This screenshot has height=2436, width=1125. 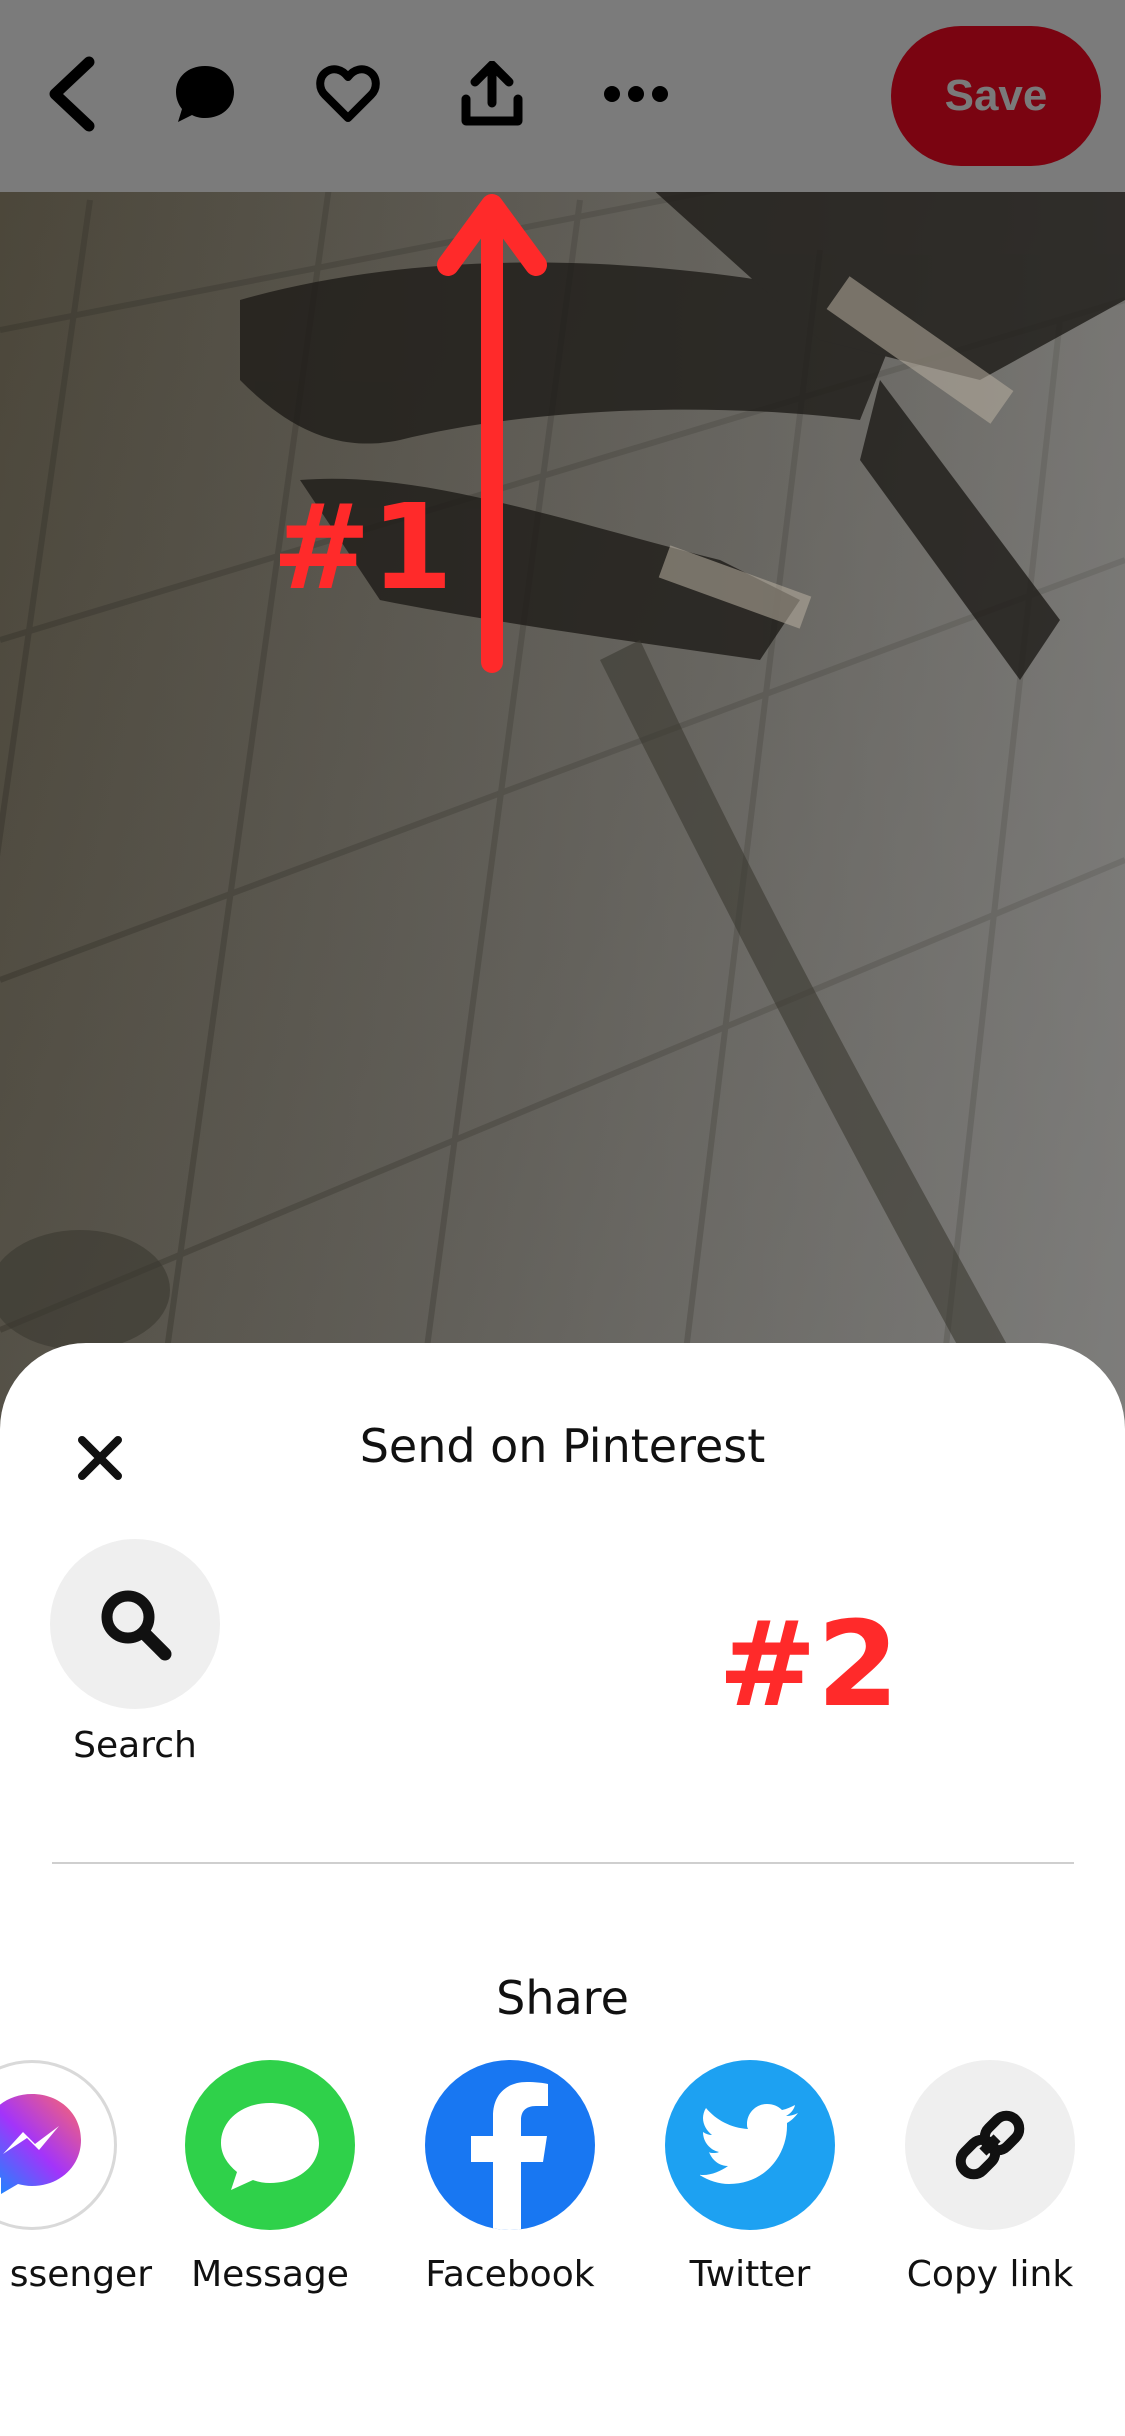 I want to click on twitter-icon, so click(x=750, y=2145).